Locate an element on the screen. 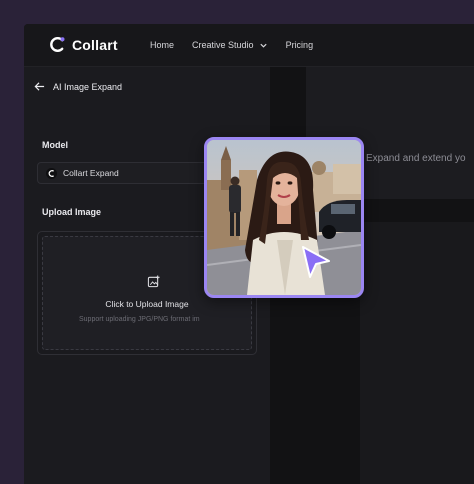 This screenshot has height=484, width=474. main-nav: Home Creative Studio Pricing is located at coordinates (231, 45).